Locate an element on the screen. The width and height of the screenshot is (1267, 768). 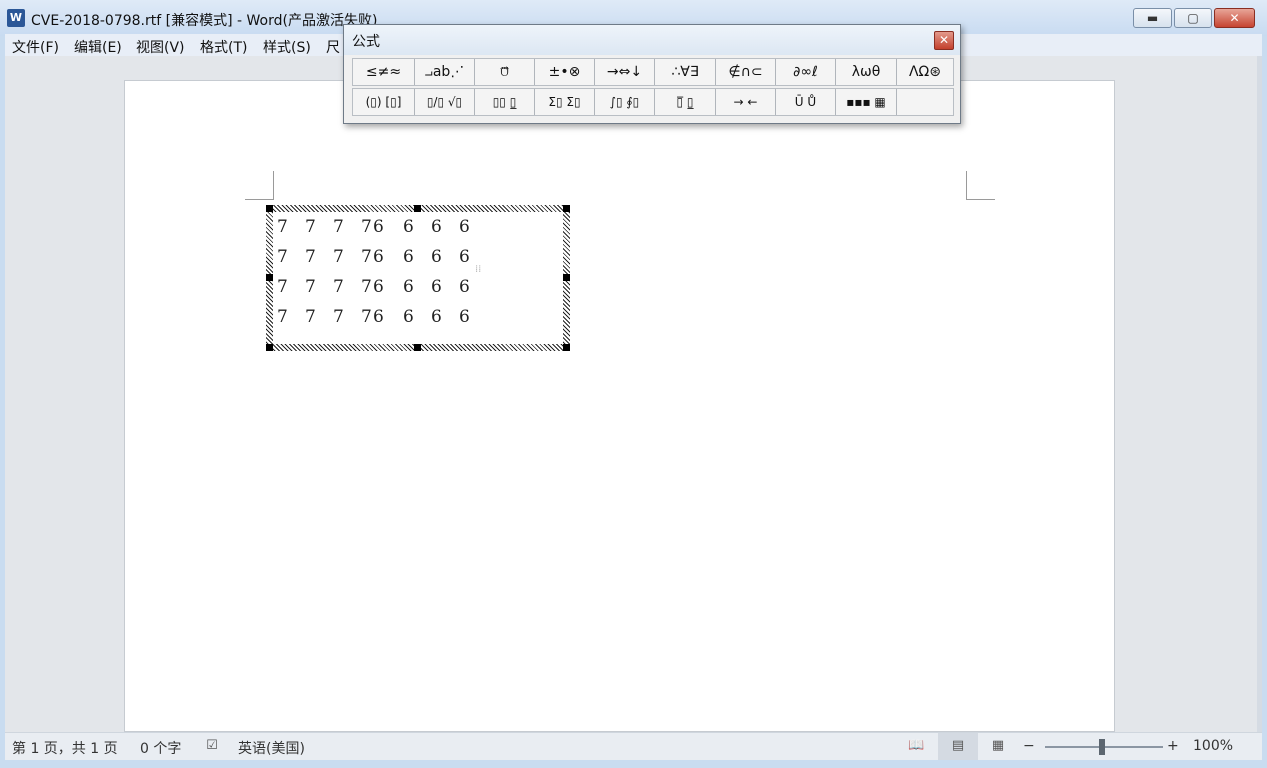
zoom-level: 100% is located at coordinates (1213, 746).